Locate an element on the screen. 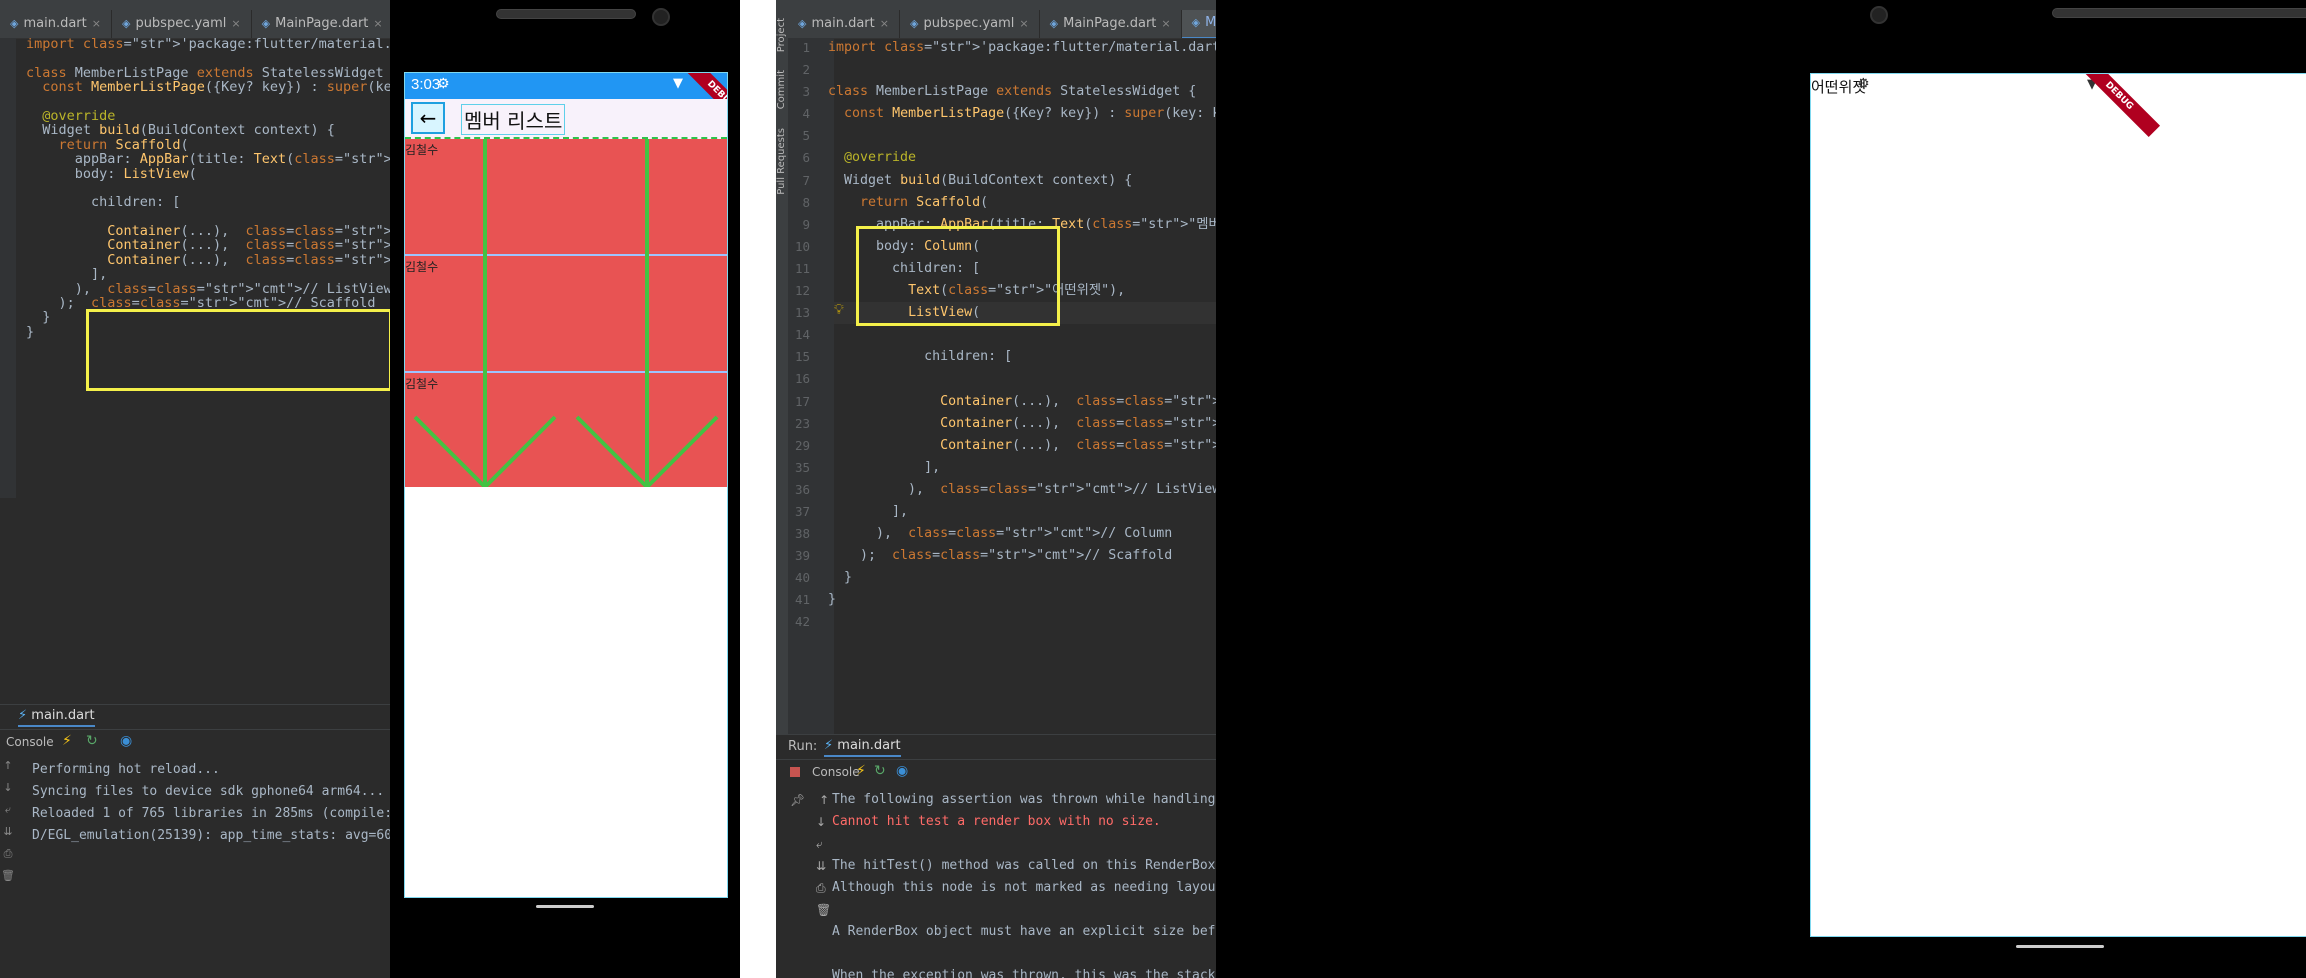  stop-icon is located at coordinates (795, 772).